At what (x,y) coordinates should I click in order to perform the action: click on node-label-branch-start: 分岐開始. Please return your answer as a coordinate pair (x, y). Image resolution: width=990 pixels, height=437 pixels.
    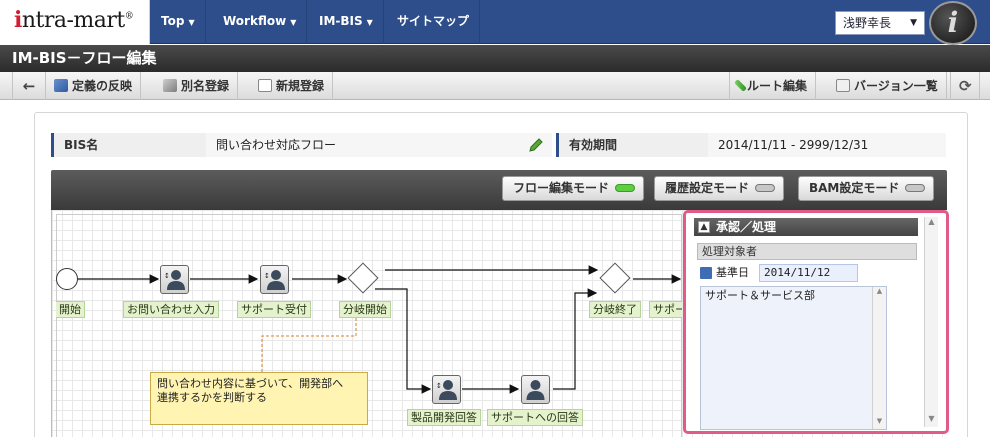
    Looking at the image, I should click on (365, 309).